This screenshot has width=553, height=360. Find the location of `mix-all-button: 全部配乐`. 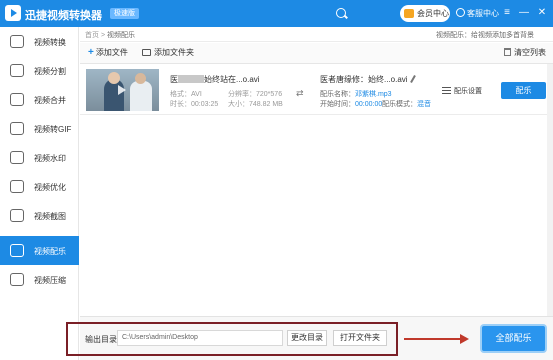

mix-all-button: 全部配乐 is located at coordinates (513, 338).